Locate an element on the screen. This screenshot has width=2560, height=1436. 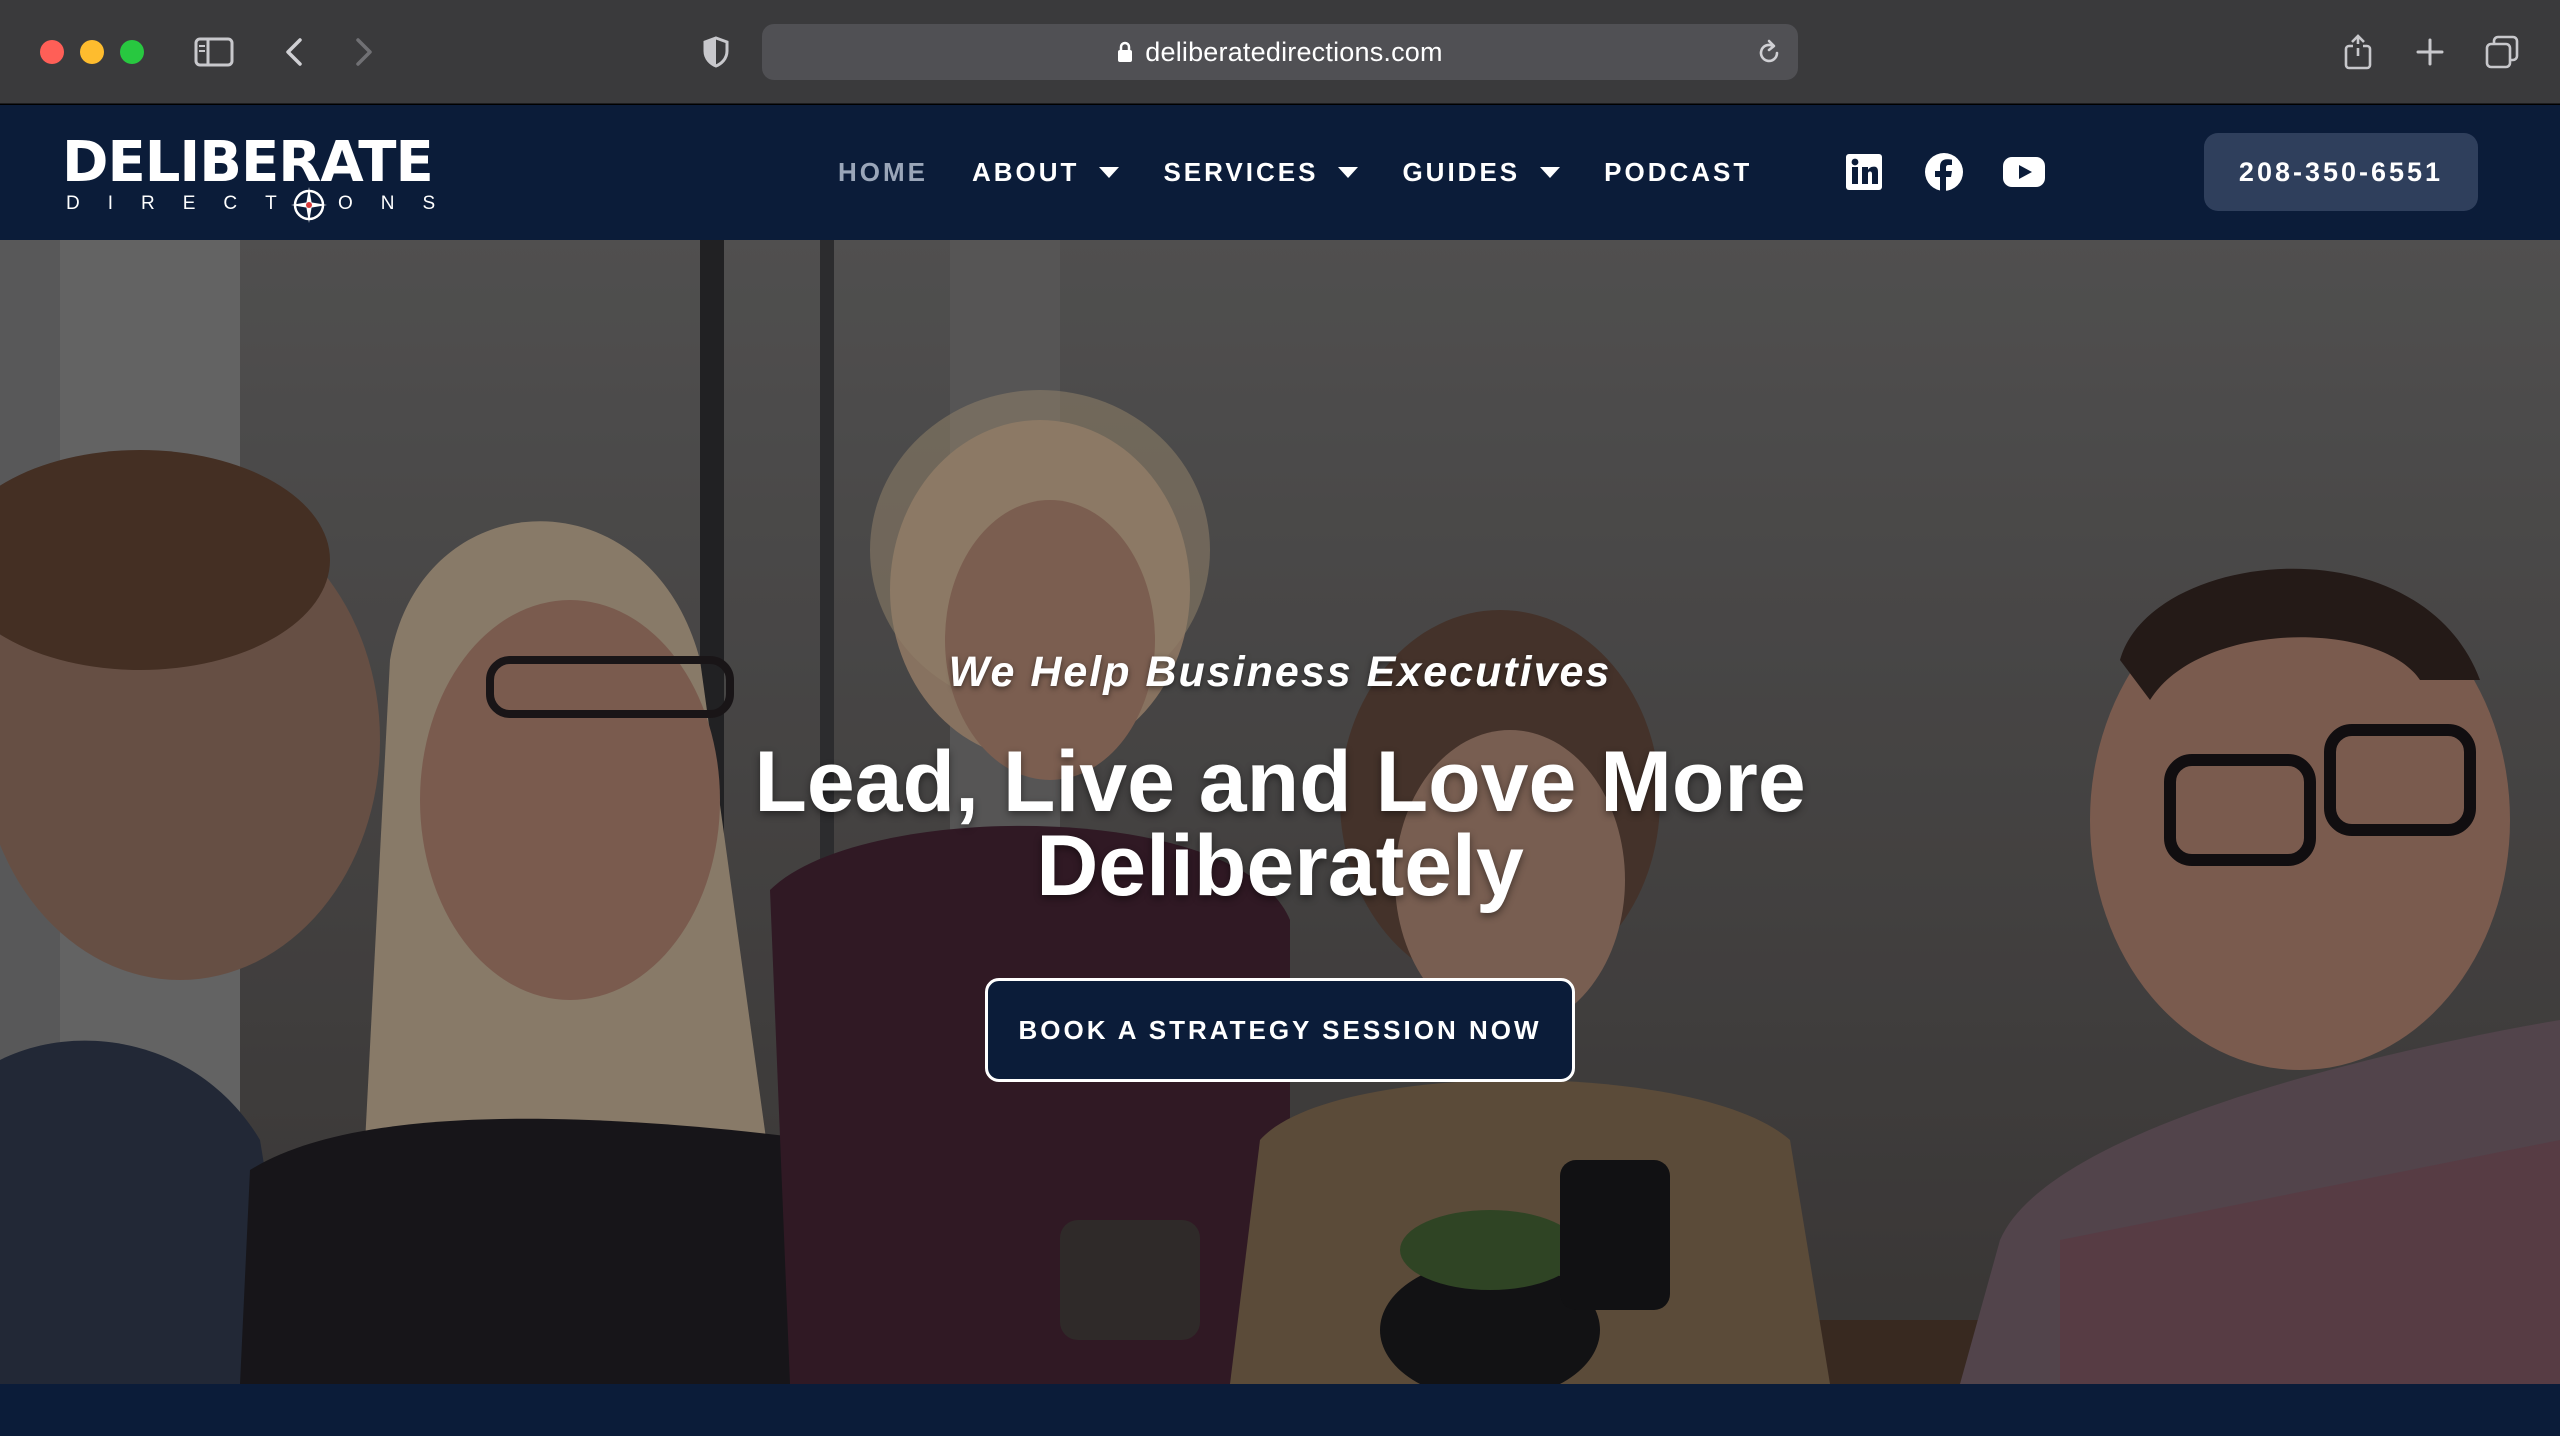
hero-subtitle: We Help Business Executives is located at coordinates (1280, 672).